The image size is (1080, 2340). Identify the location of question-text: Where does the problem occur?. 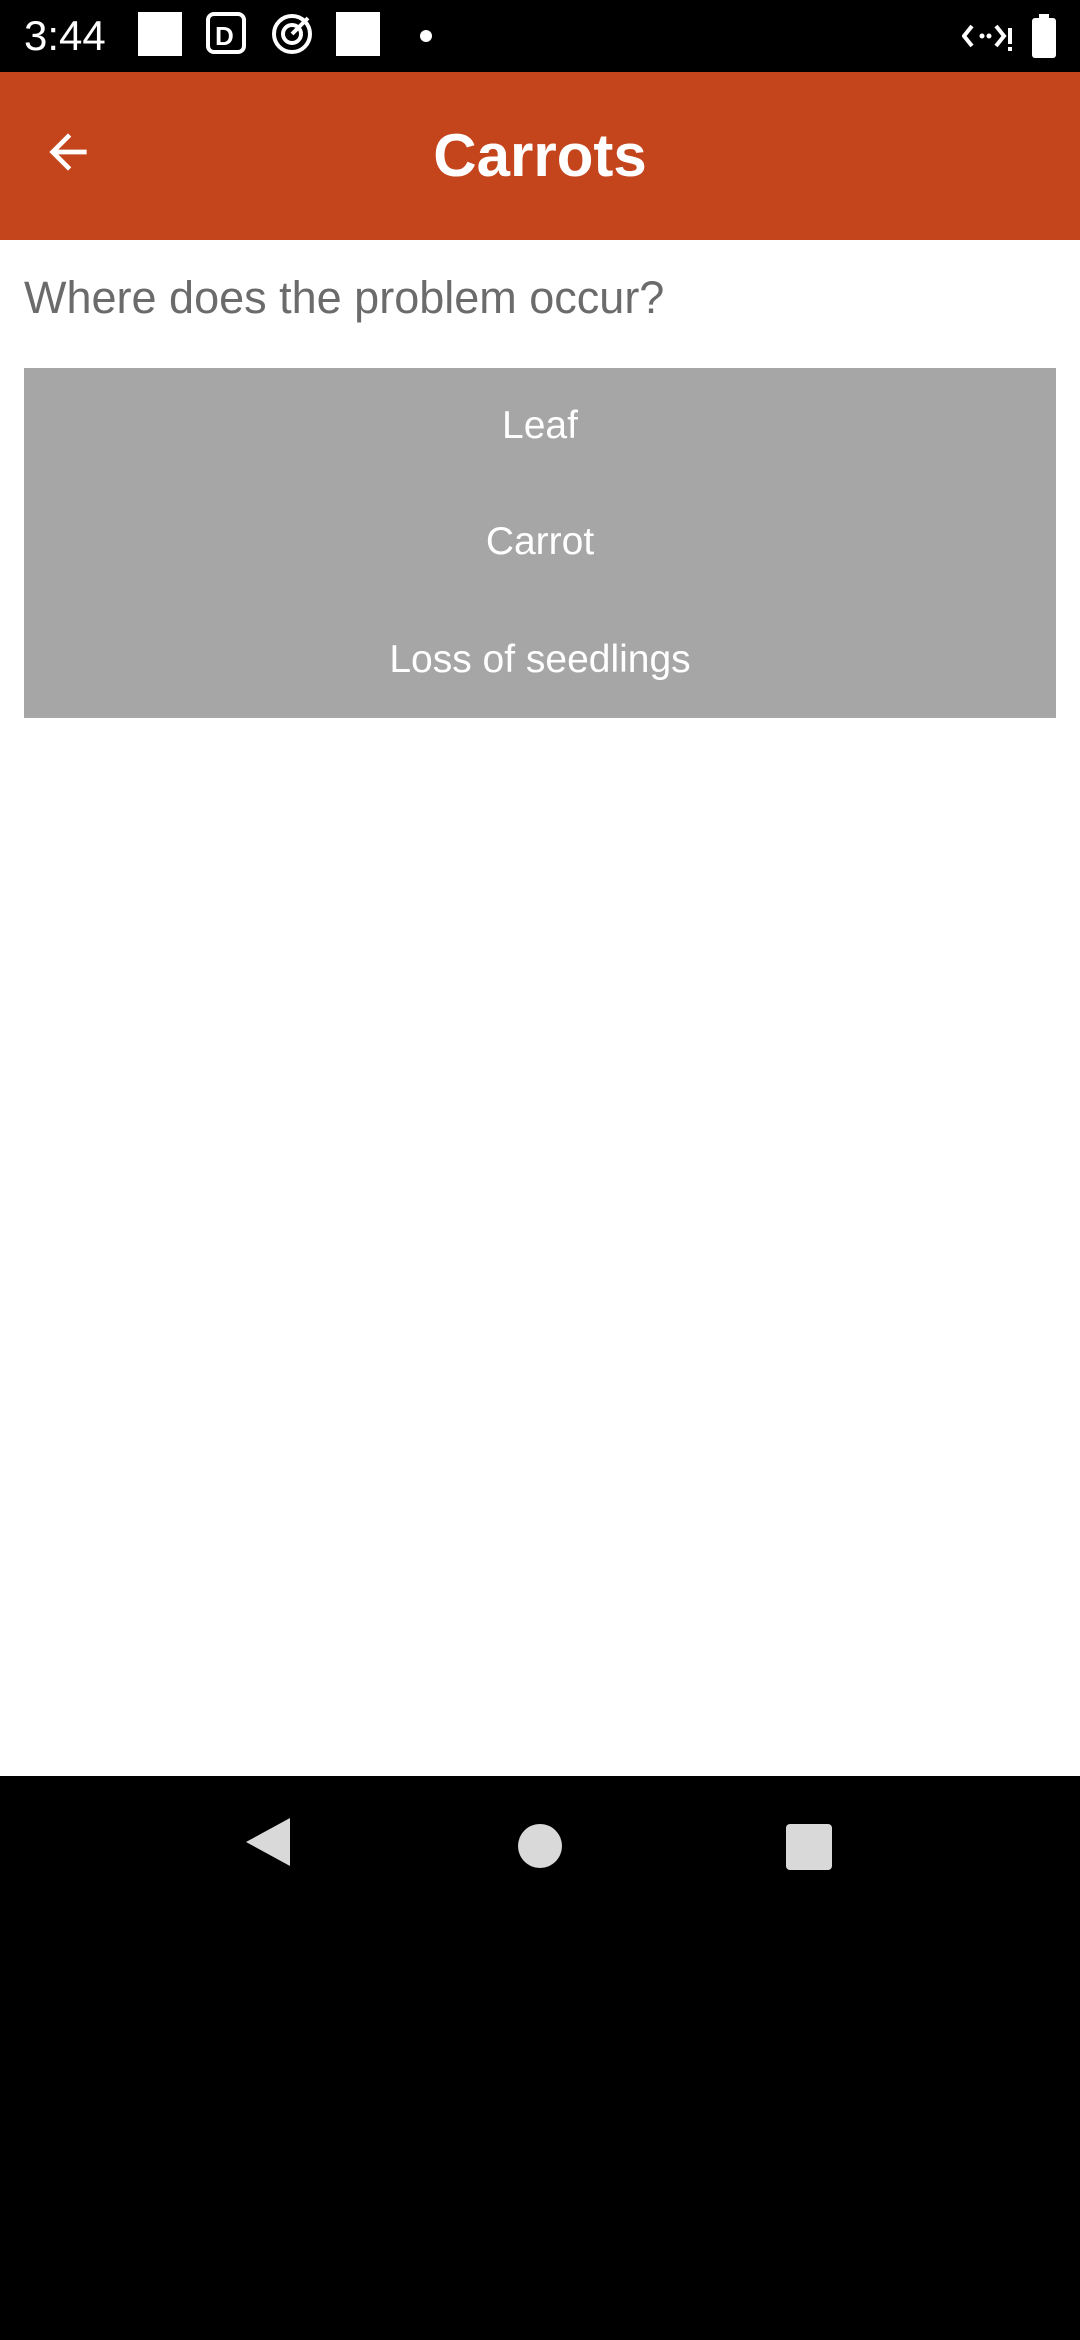
(344, 297).